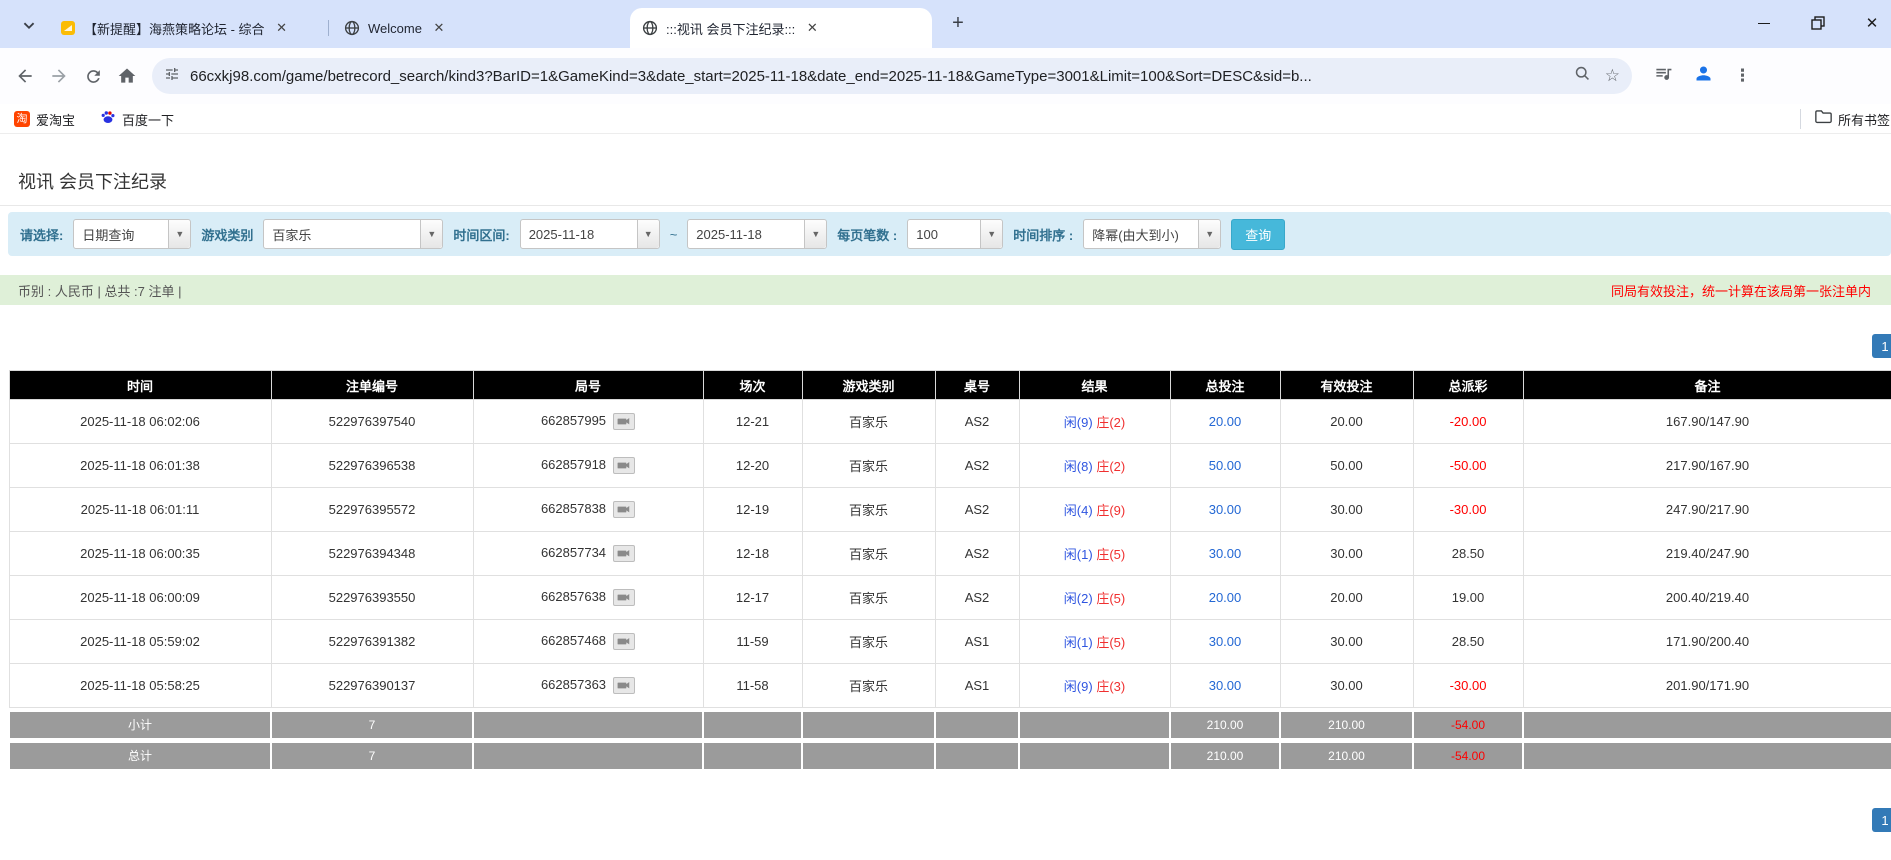 The height and width of the screenshot is (860, 1891). Describe the element at coordinates (1818, 23) in the screenshot. I see `restore-button` at that location.